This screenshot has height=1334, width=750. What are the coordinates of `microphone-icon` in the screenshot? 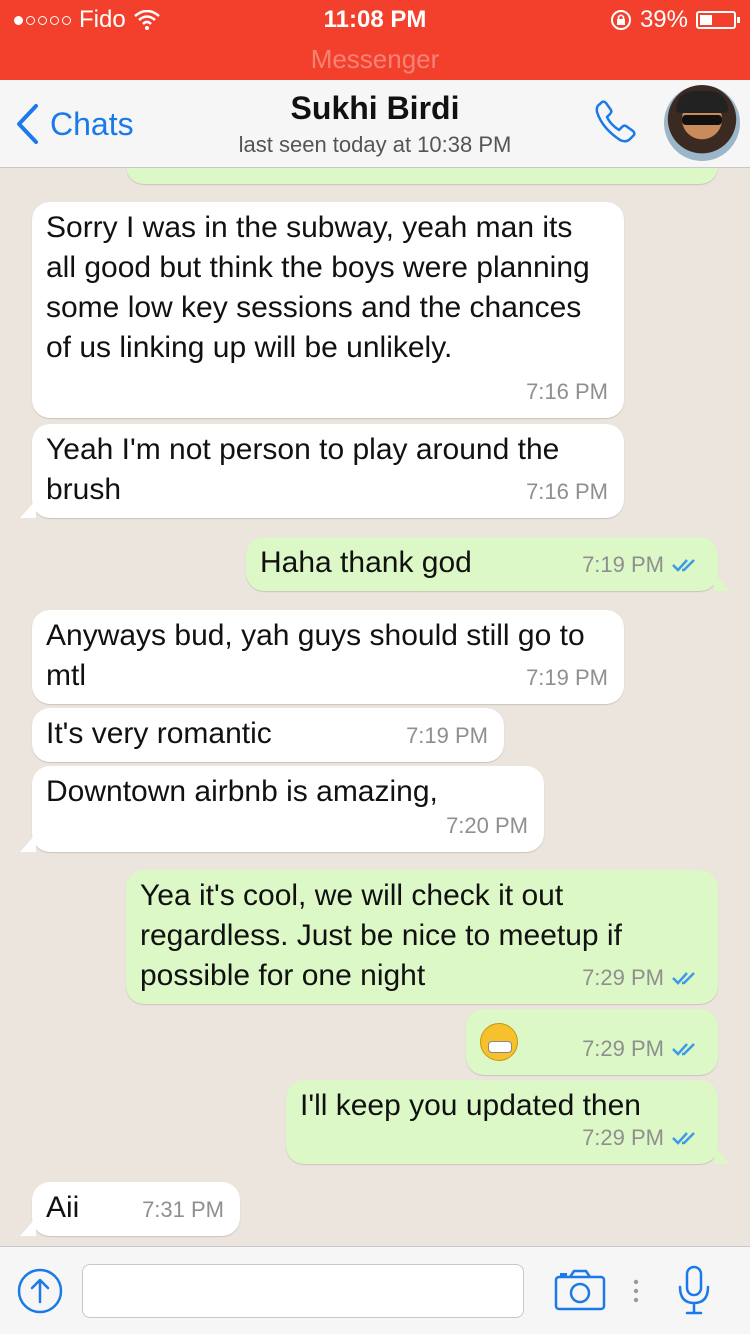 It's located at (694, 1291).